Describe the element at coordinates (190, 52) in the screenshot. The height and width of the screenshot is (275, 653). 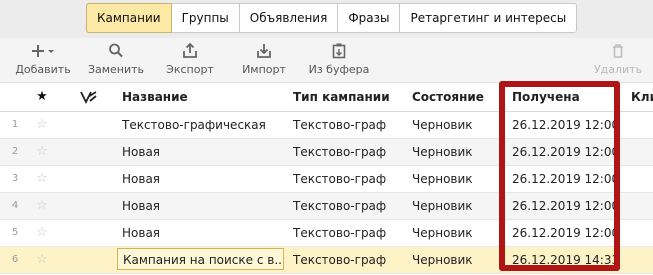
I see `upload-icon` at that location.